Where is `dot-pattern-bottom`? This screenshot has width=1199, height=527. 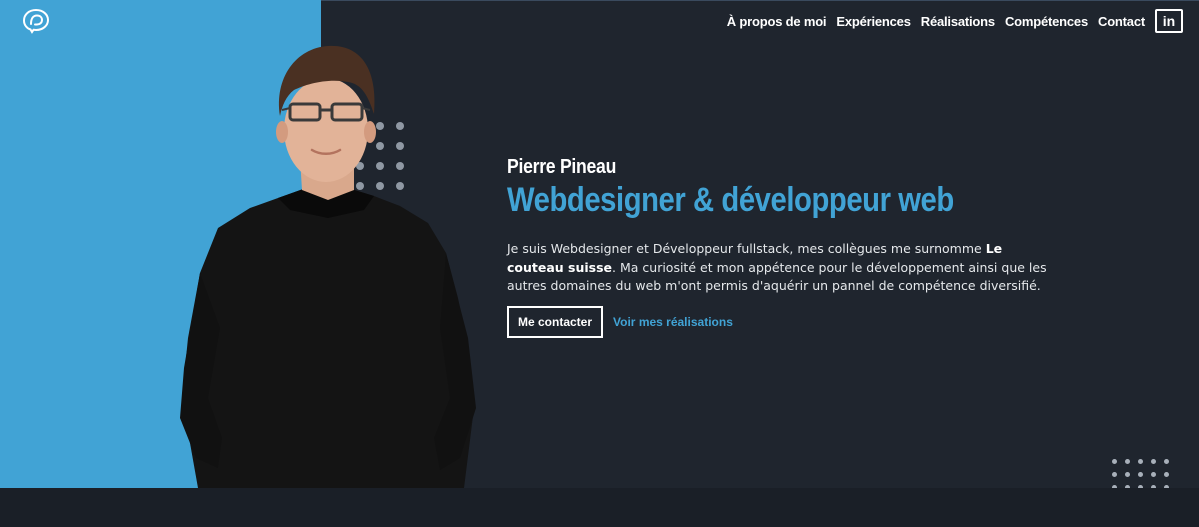 dot-pattern-bottom is located at coordinates (1140, 473).